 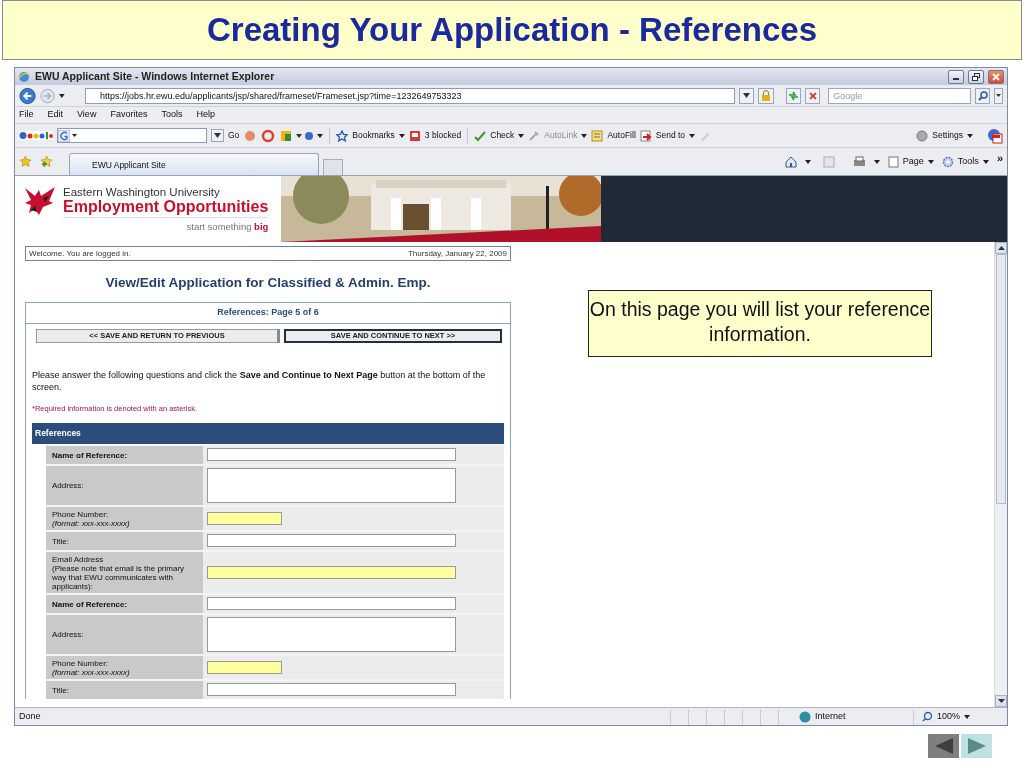 What do you see at coordinates (893, 161) in the screenshot?
I see `page-icon` at bounding box center [893, 161].